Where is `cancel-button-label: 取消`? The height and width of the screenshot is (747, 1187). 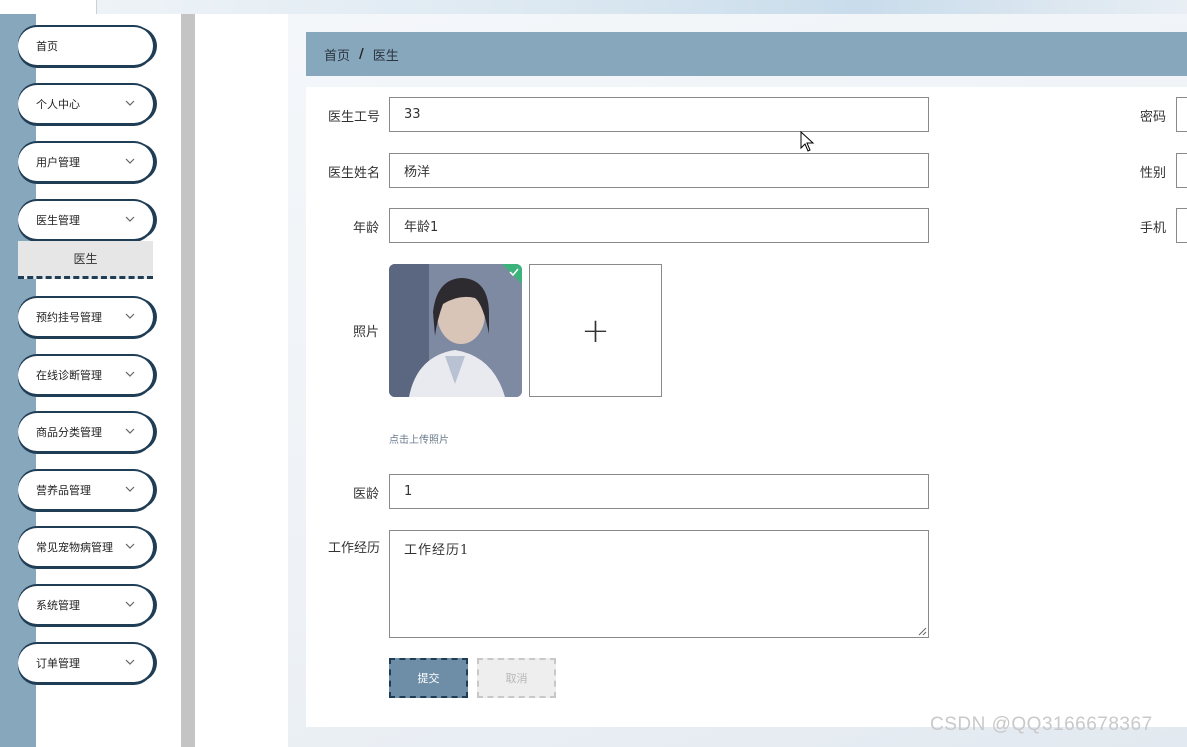 cancel-button-label: 取消 is located at coordinates (516, 678).